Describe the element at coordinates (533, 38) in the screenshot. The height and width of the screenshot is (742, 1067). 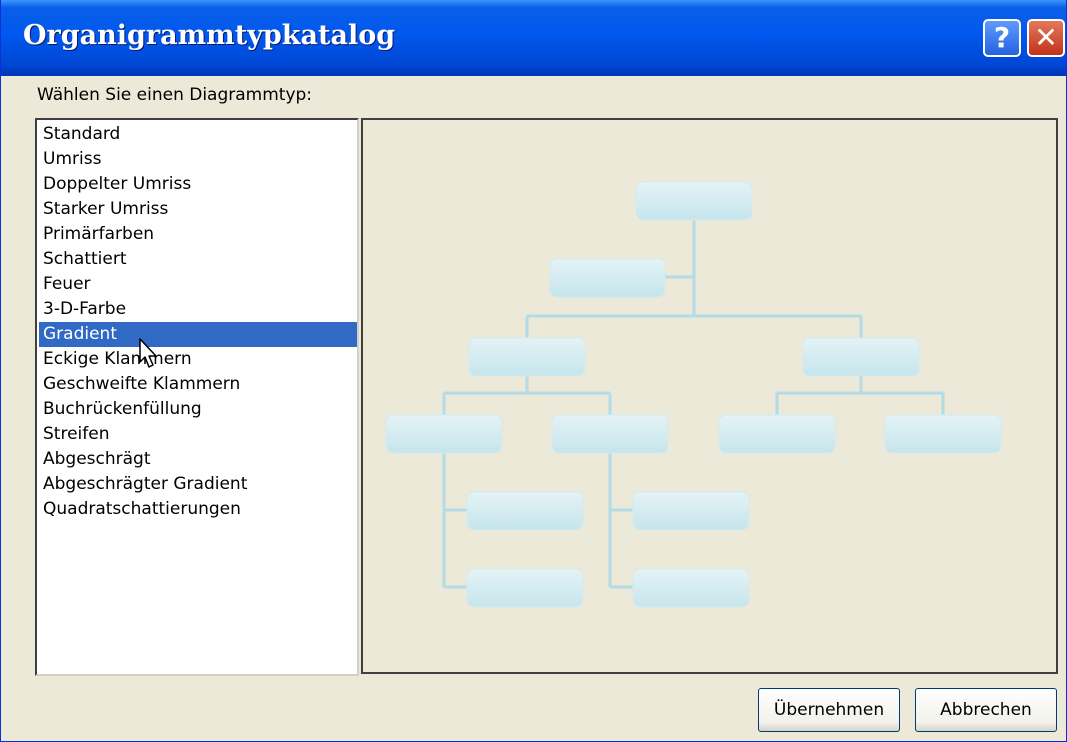
I see `title-bar: Organigrammtypkatalog ? ✕` at that location.